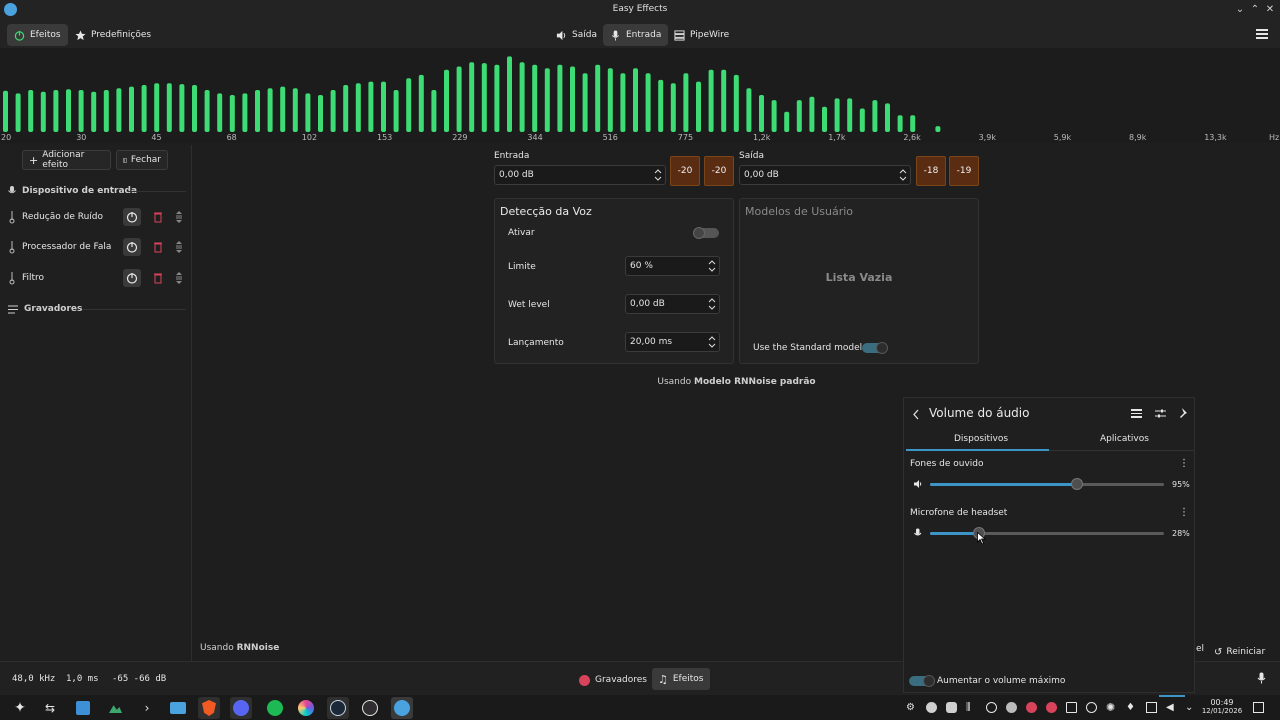 The height and width of the screenshot is (720, 1280). I want to click on effects-tab-button: Efeitos, so click(37, 35).